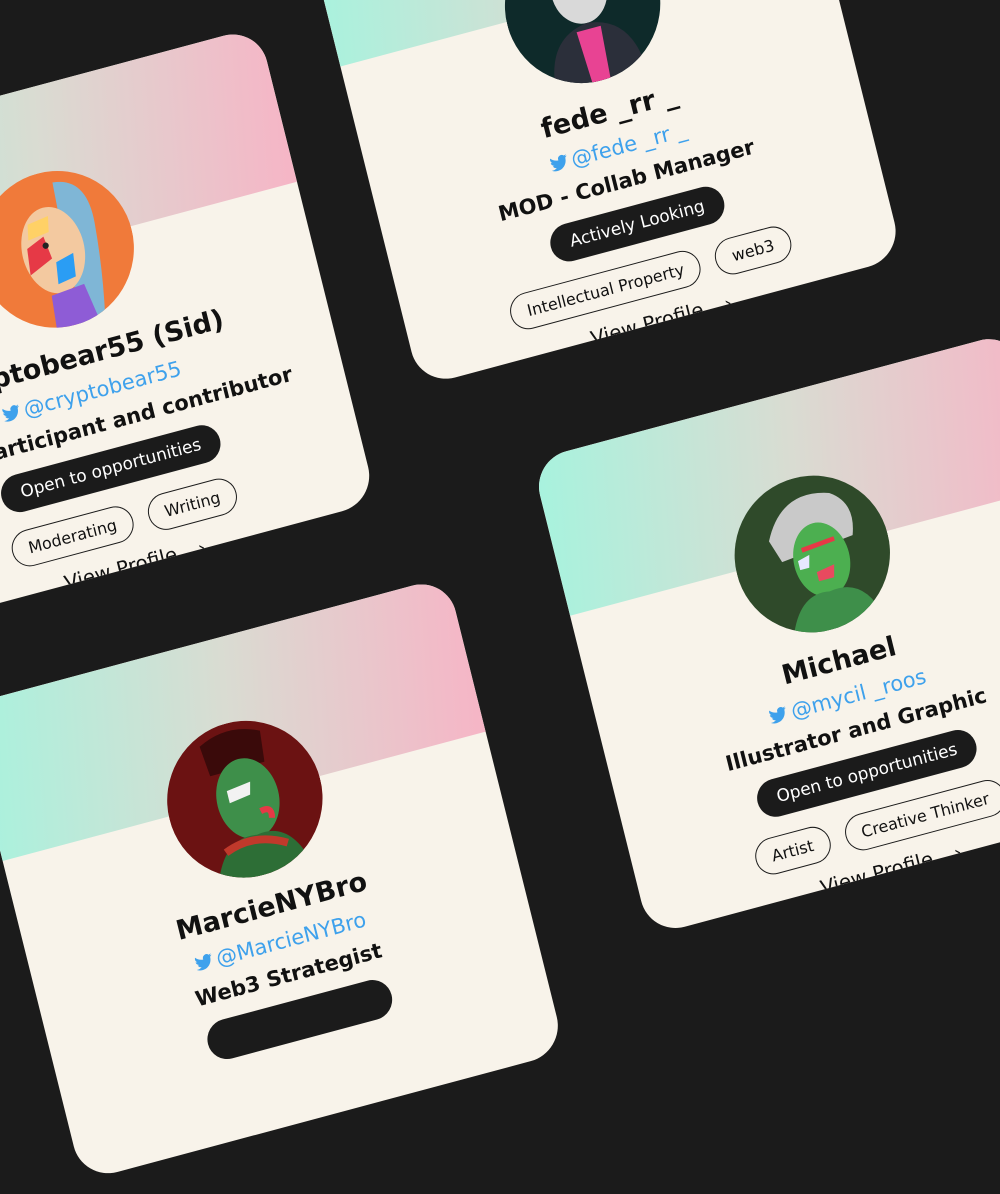 The image size is (1000, 1194). What do you see at coordinates (192, 504) in the screenshot?
I see `skill-tag: Writing` at bounding box center [192, 504].